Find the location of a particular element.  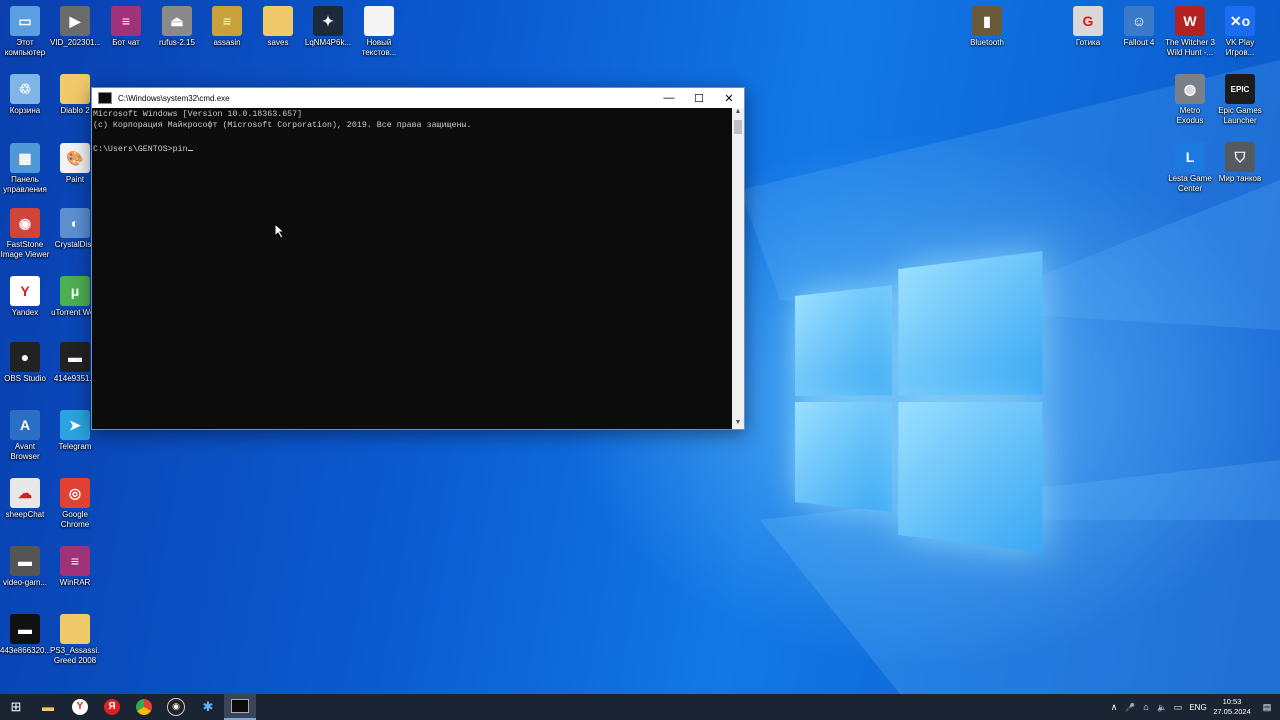

desktop-shortcut-this-pc: ▭ Этот компьютер is located at coordinates (25, 32).